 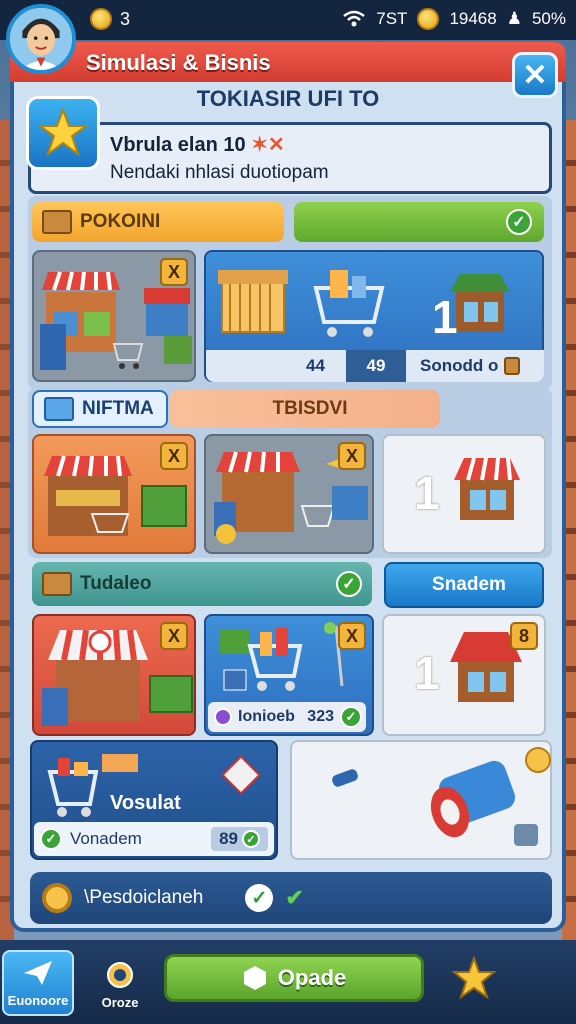 What do you see at coordinates (120, 1002) in the screenshot?
I see `nav-oroze-label: Oroze` at bounding box center [120, 1002].